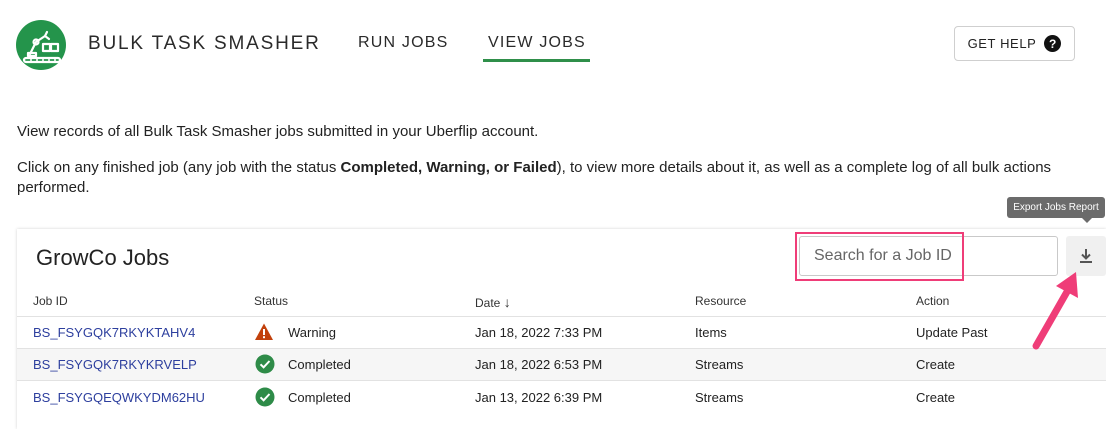 The height and width of the screenshot is (429, 1106). What do you see at coordinates (271, 301) in the screenshot?
I see `column-header-status: Status` at bounding box center [271, 301].